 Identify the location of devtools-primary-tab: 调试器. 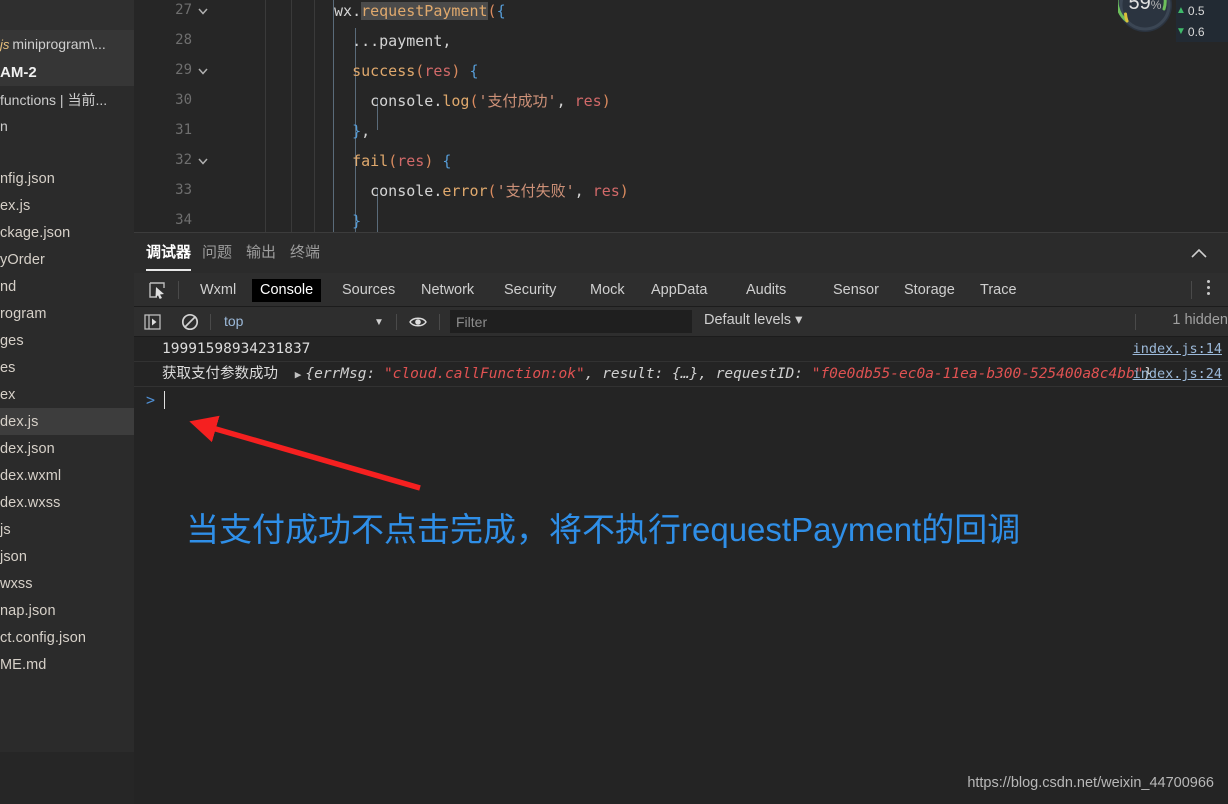
(169, 256).